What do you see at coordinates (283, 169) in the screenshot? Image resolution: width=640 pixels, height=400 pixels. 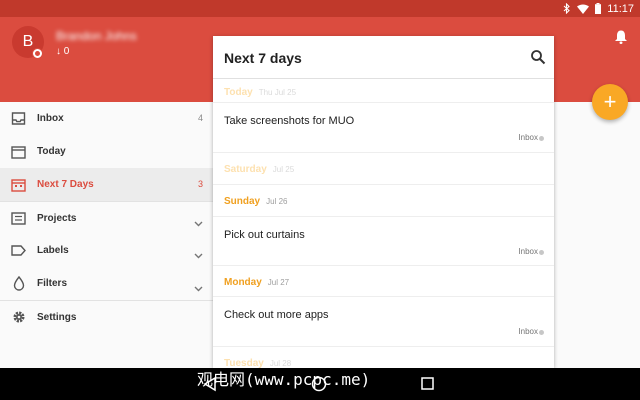 I see `day-date: Jul 25` at bounding box center [283, 169].